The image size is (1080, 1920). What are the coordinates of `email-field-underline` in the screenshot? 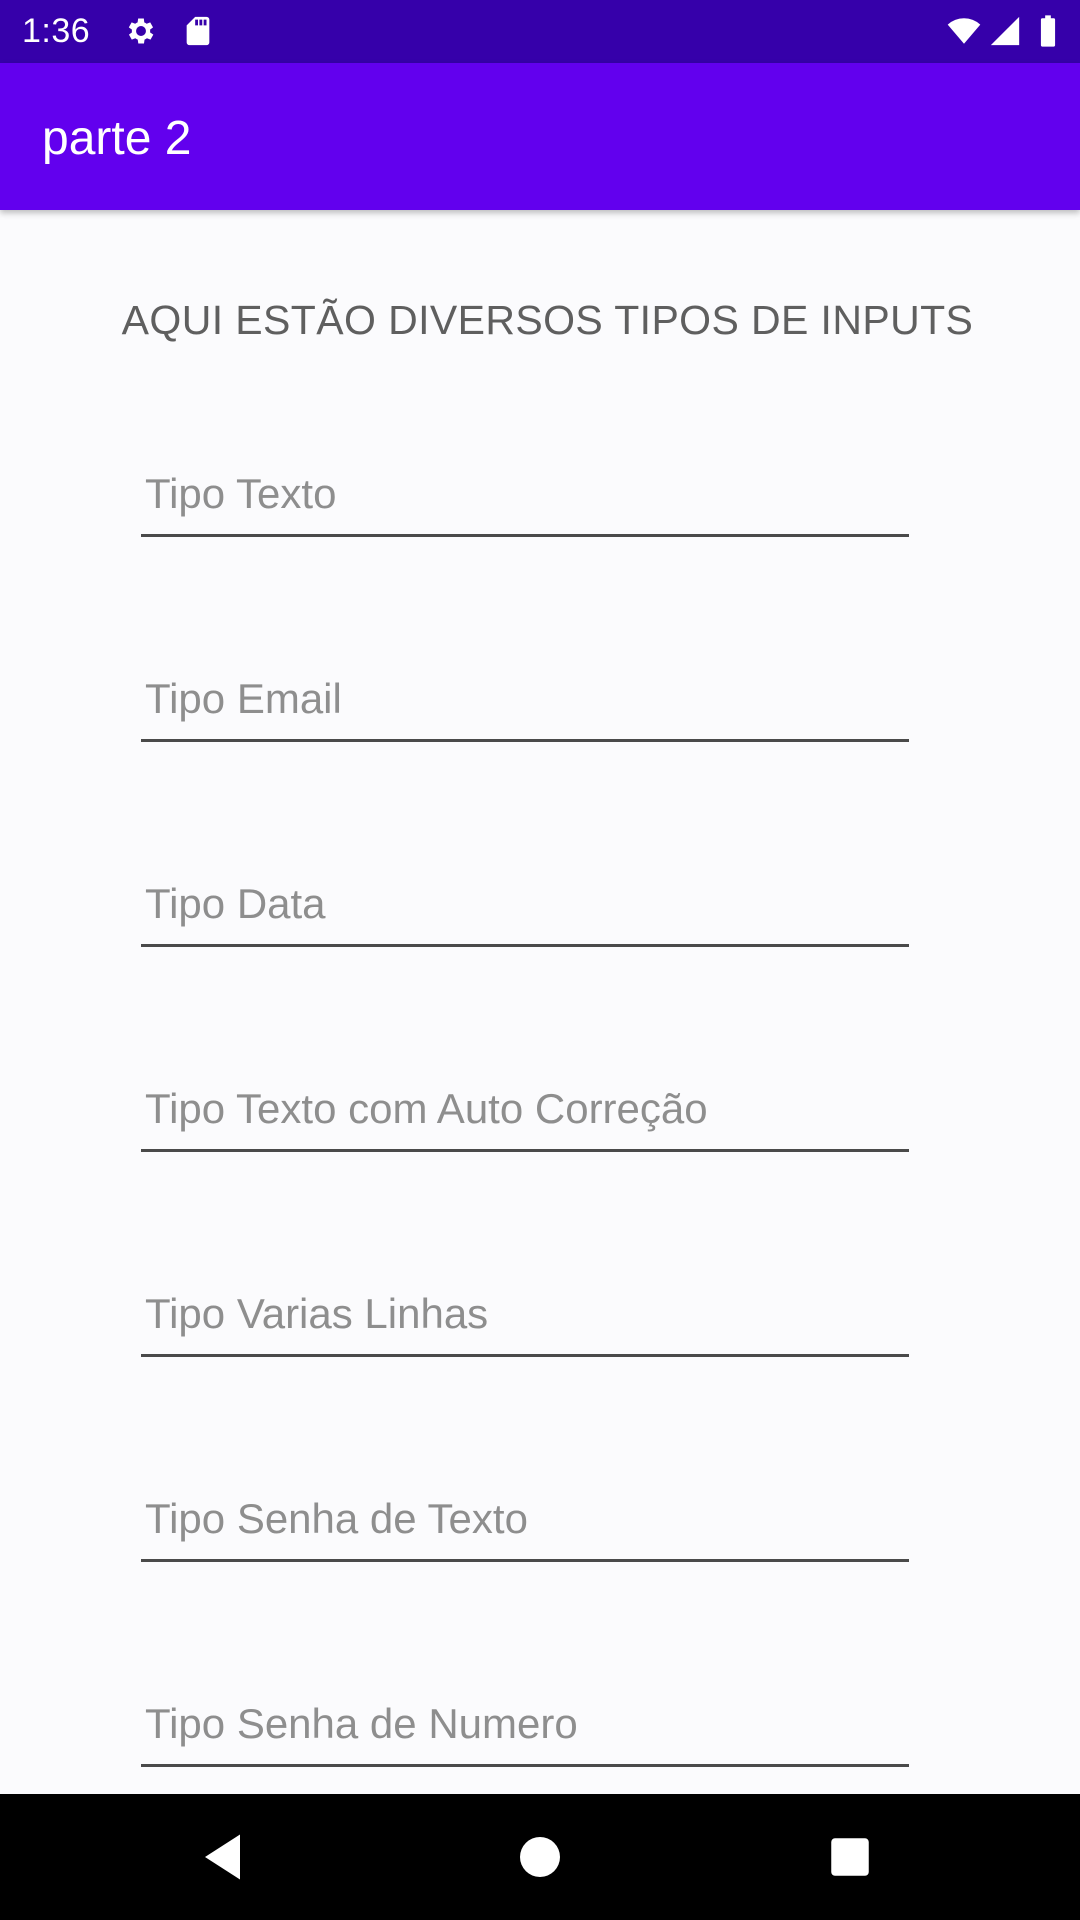 It's located at (525, 740).